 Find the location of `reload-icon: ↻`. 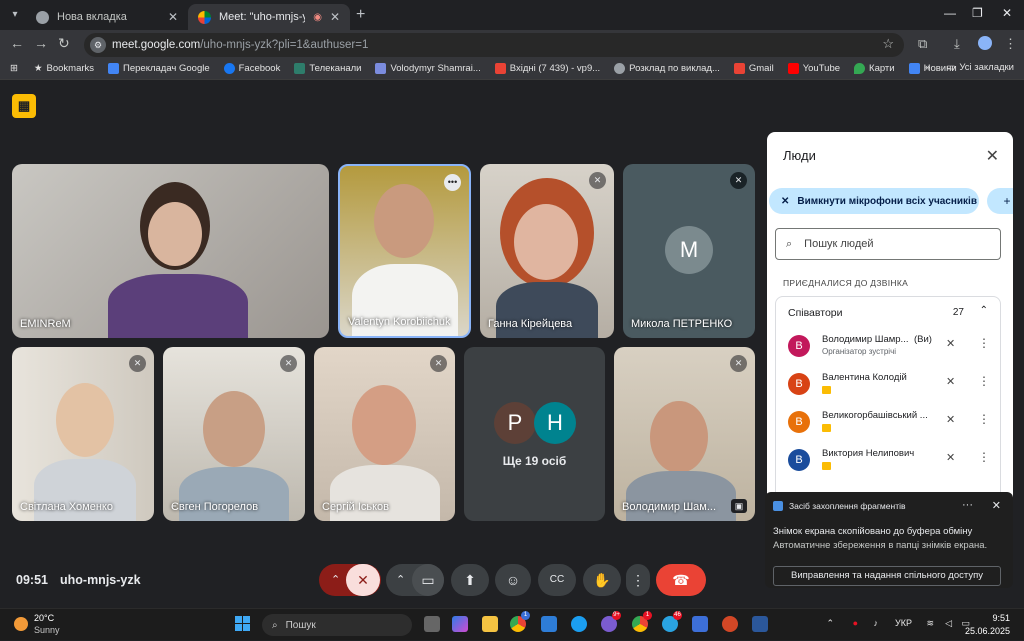

reload-icon: ↻ is located at coordinates (64, 43).